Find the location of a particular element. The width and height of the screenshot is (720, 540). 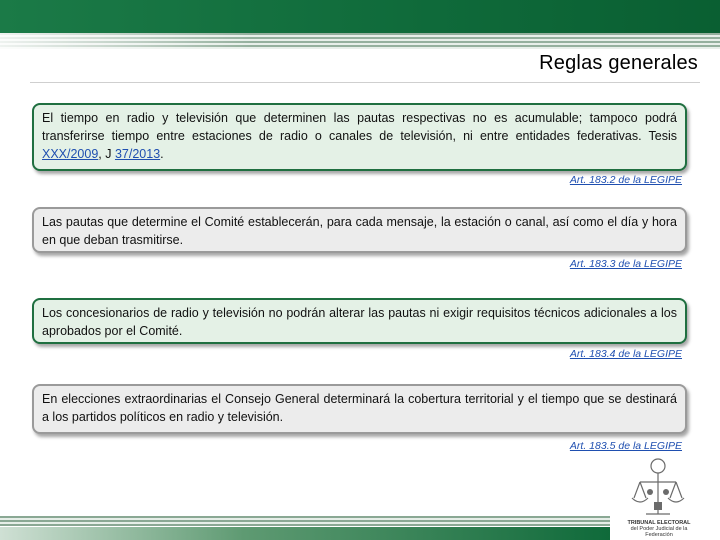

jurisprudencia-link: 37/2013 is located at coordinates (137, 154).